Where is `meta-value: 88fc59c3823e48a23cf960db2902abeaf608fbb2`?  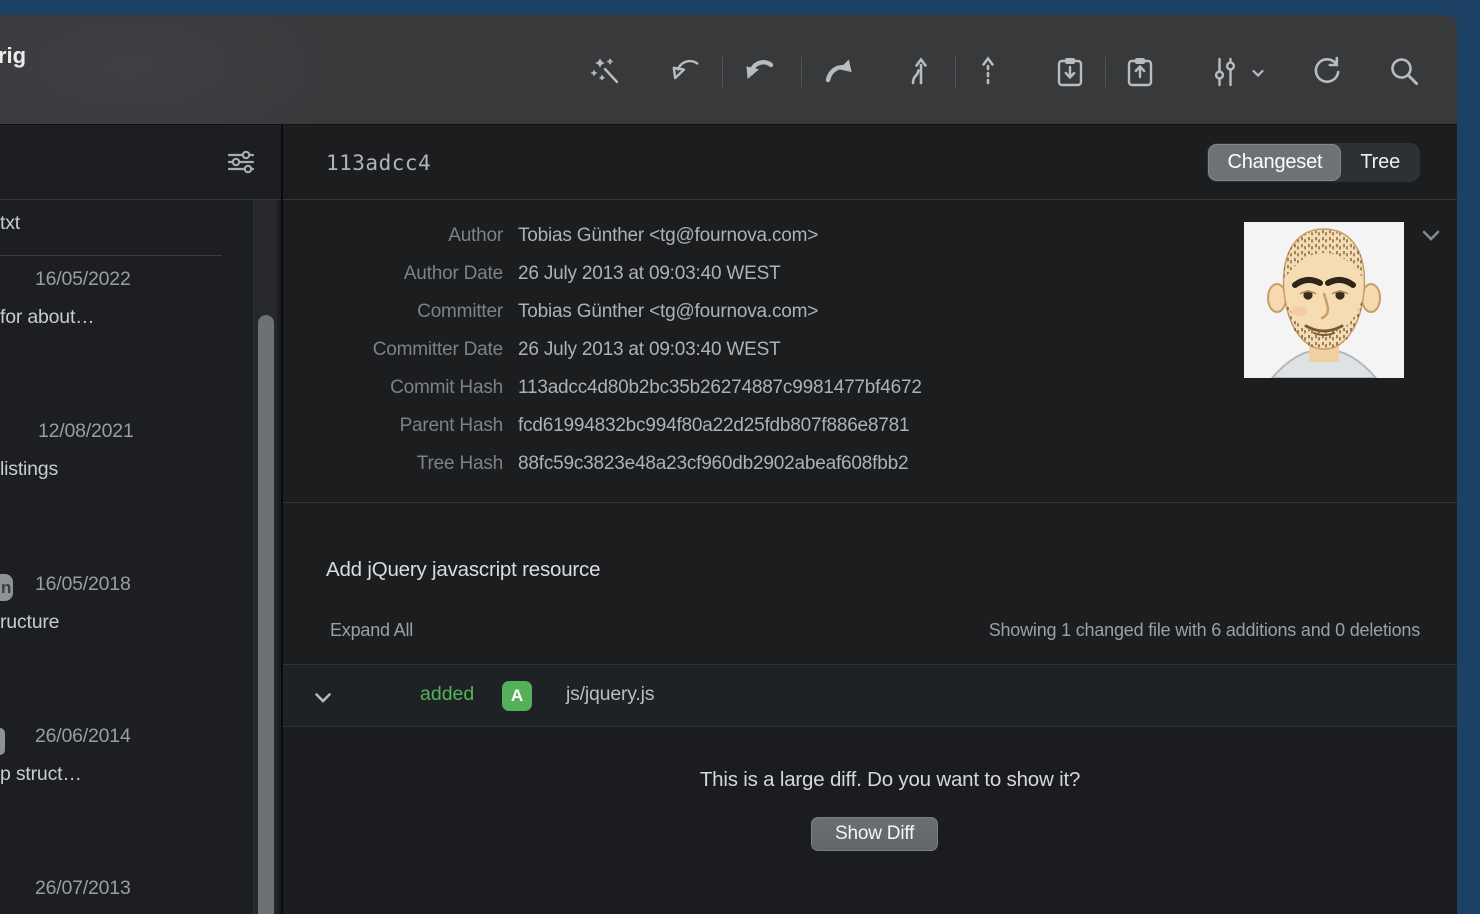 meta-value: 88fc59c3823e48a23cf960db2902abeaf608fbb2 is located at coordinates (713, 463).